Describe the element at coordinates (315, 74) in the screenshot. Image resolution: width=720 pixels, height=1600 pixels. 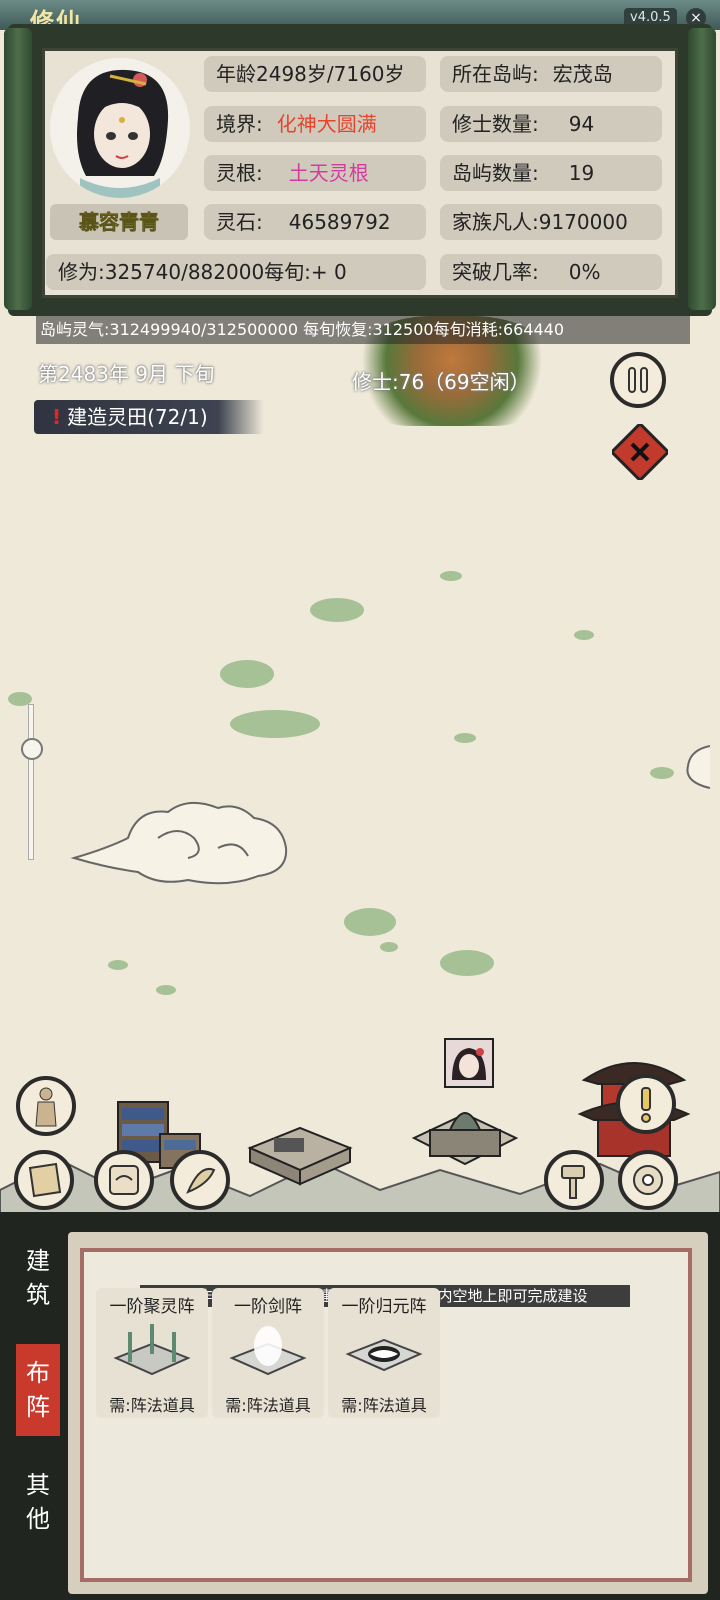
I see `age-field: 年龄2498岁/7160岁` at that location.